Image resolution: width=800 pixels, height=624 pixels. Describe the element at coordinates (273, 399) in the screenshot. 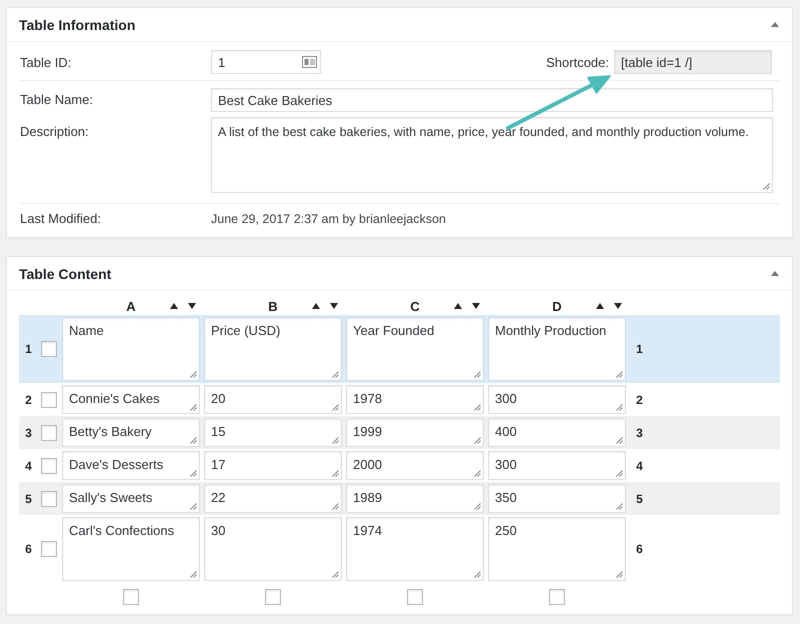

I see `cell-field: 20` at that location.